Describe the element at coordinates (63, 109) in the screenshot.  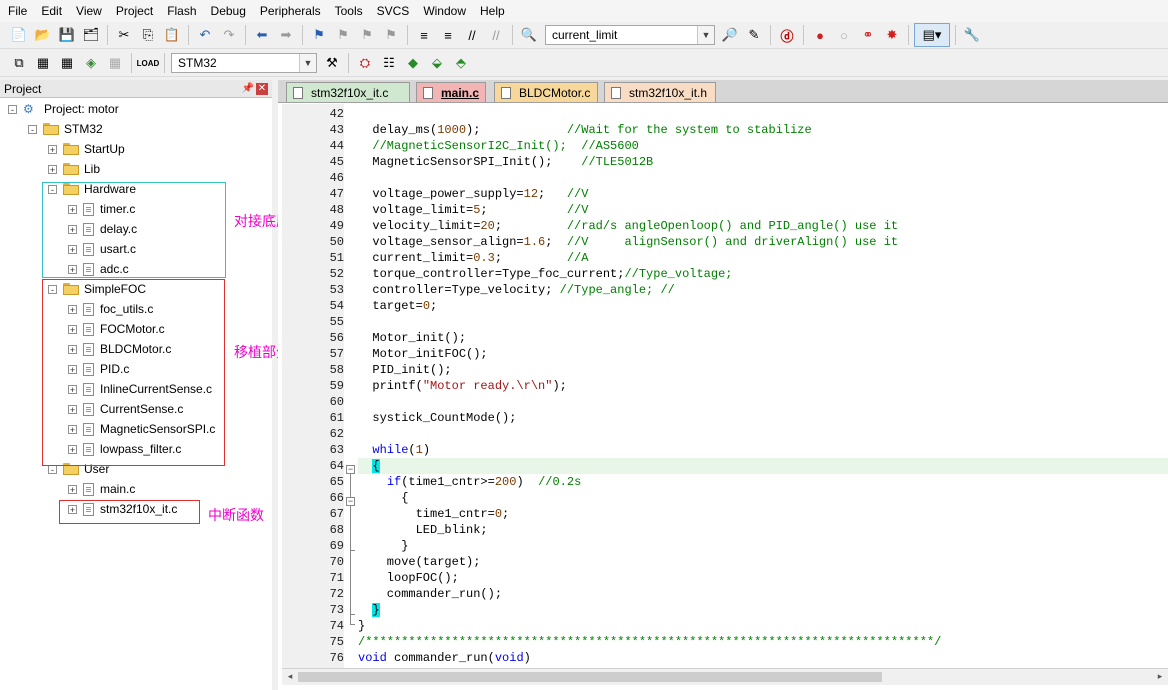
I see `tree-item-project-motor: - ⚙ Project: motor` at that location.